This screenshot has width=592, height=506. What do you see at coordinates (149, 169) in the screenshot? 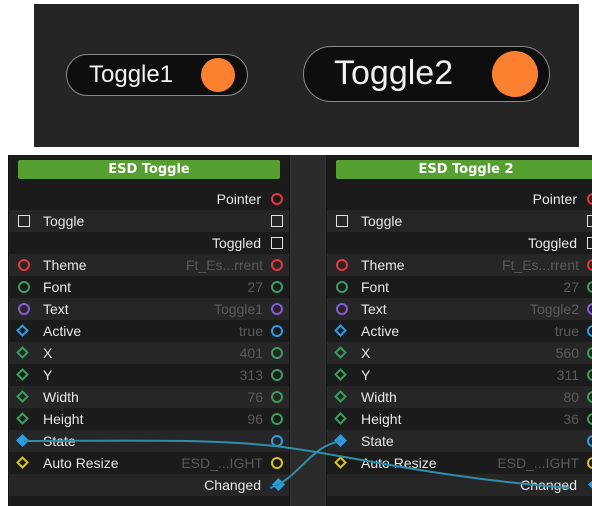
I see `node-title: ESD Toggle` at bounding box center [149, 169].